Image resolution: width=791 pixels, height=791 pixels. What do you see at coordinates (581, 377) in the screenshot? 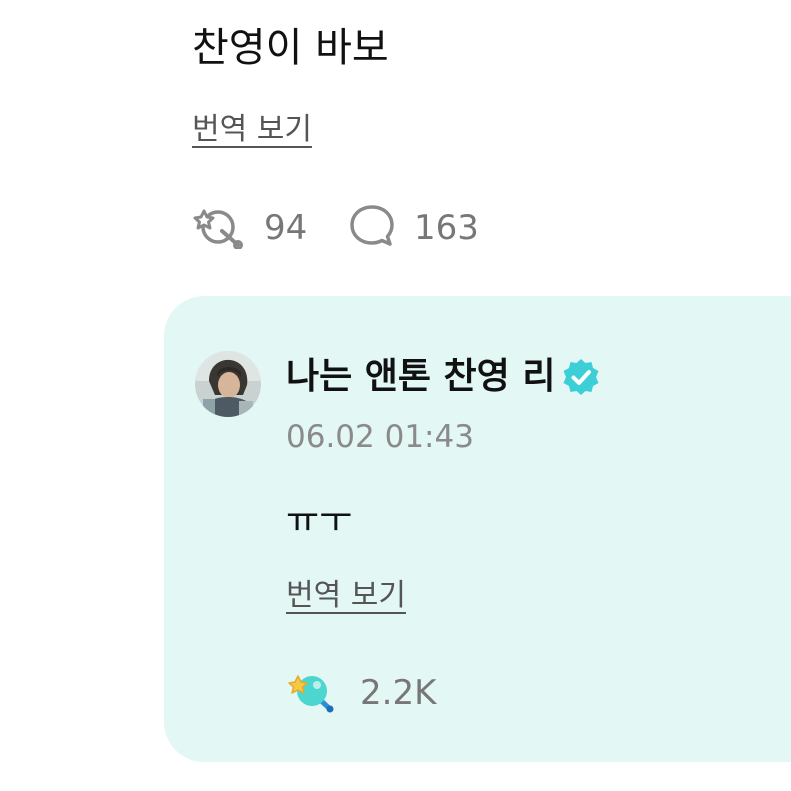
I see `verified-badge-icon` at bounding box center [581, 377].